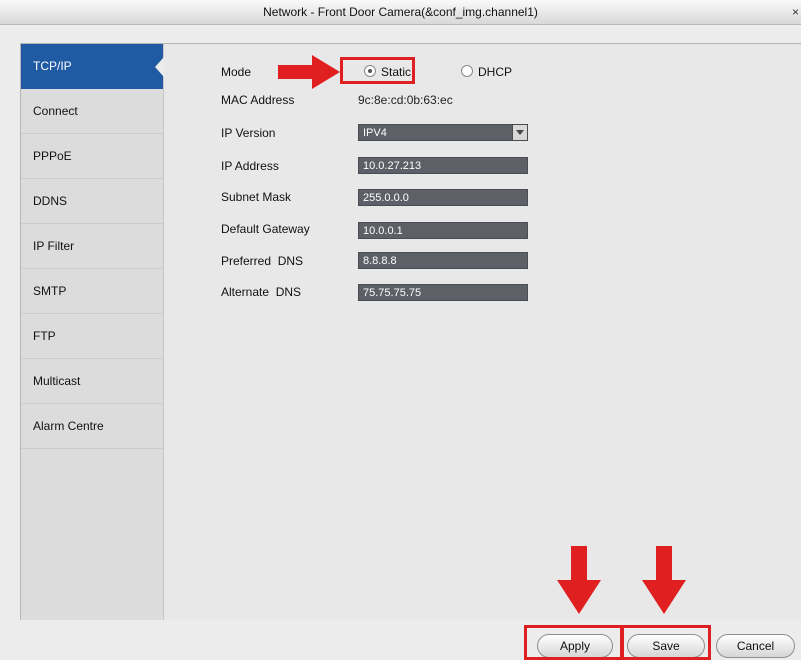 This screenshot has height=660, width=801. I want to click on sidebar-item-label: PPPoE, so click(52, 156).